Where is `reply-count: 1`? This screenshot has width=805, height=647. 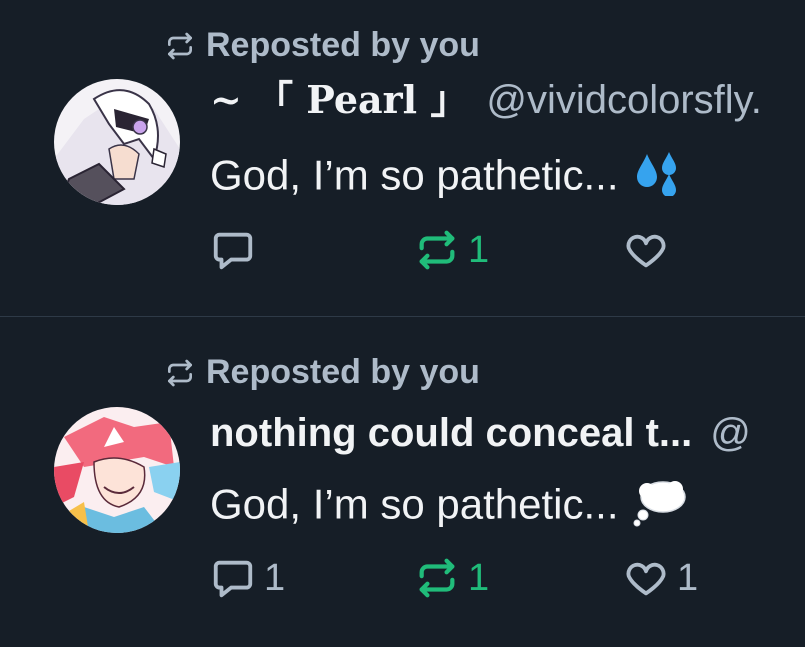
reply-count: 1 is located at coordinates (275, 577).